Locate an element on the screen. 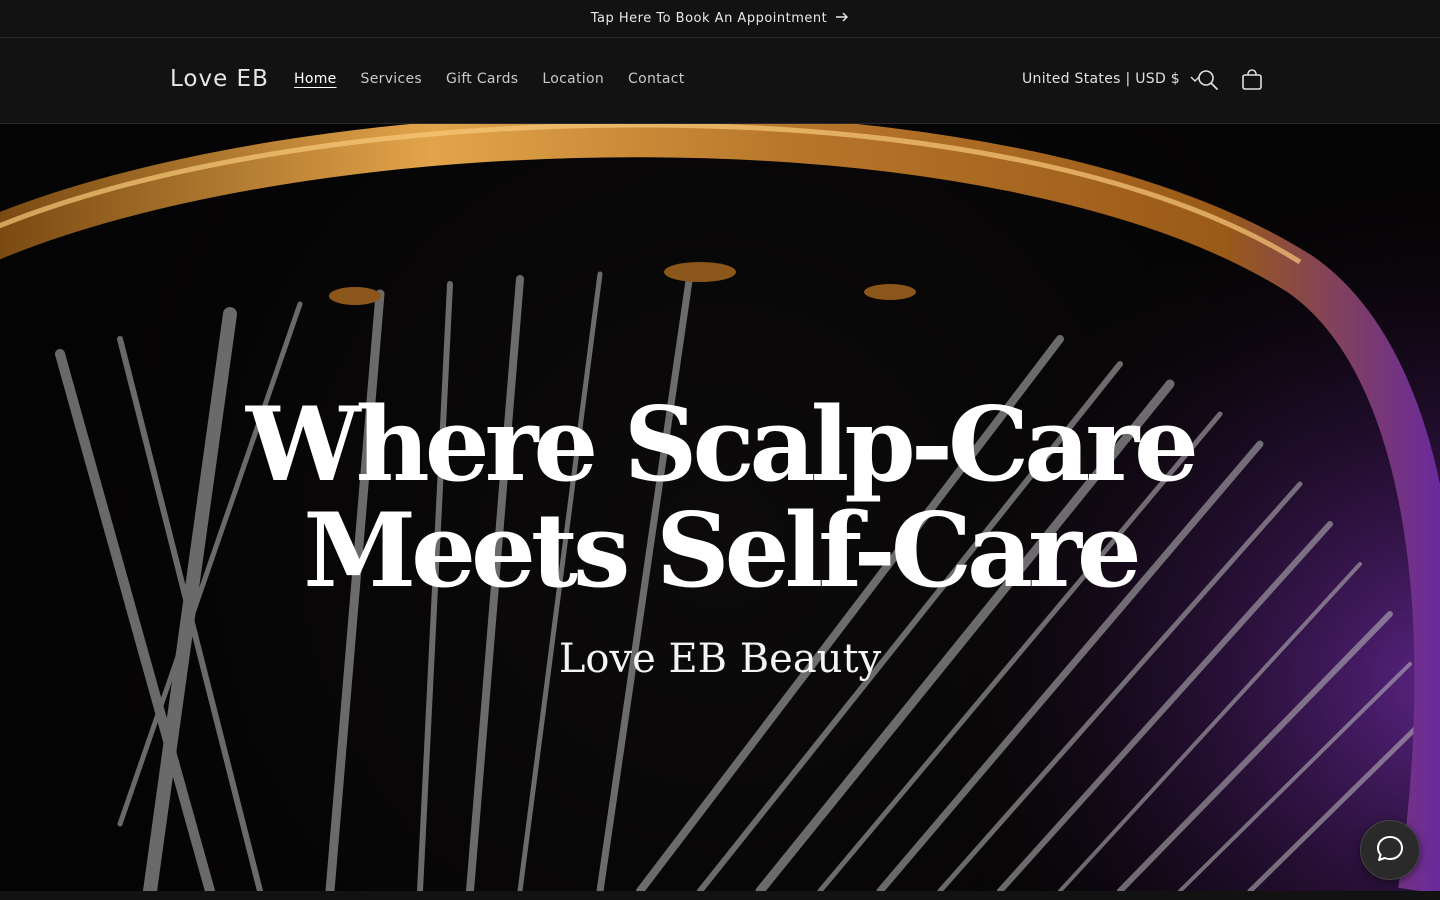  announcement-text: Tap Here To Book An Appointment is located at coordinates (709, 18).